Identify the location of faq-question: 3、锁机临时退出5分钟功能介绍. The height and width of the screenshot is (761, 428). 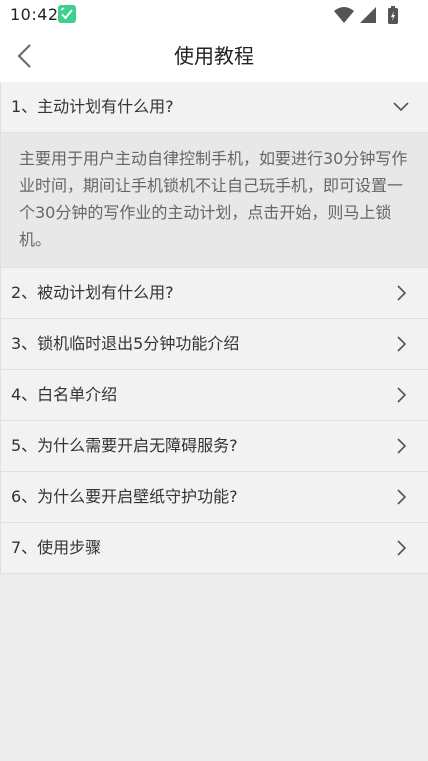
(125, 343).